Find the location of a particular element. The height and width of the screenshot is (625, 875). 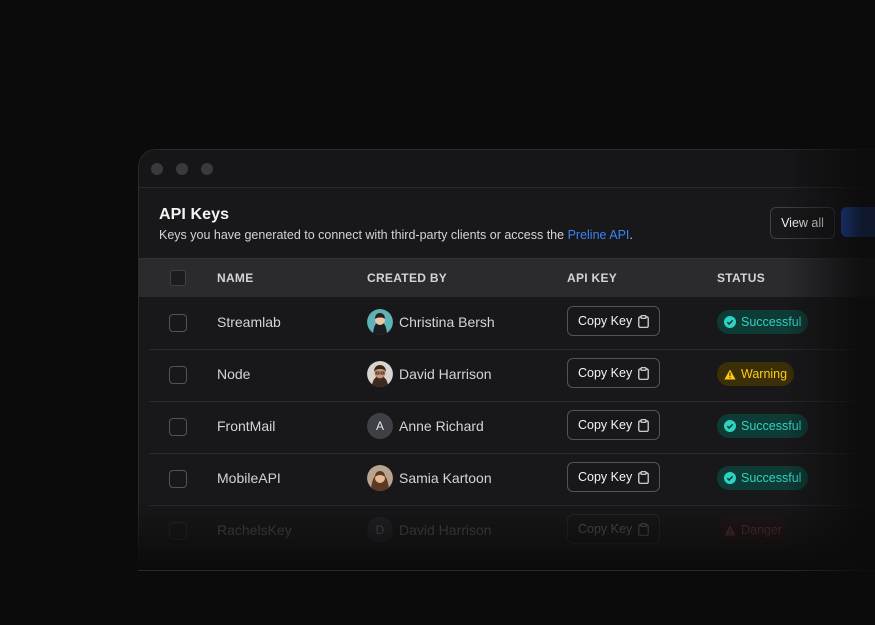

view-all-button: View all is located at coordinates (802, 223).